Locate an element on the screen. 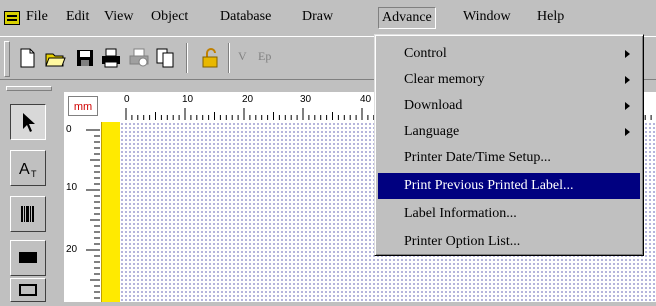  svg-text: T is located at coordinates (34, 174).